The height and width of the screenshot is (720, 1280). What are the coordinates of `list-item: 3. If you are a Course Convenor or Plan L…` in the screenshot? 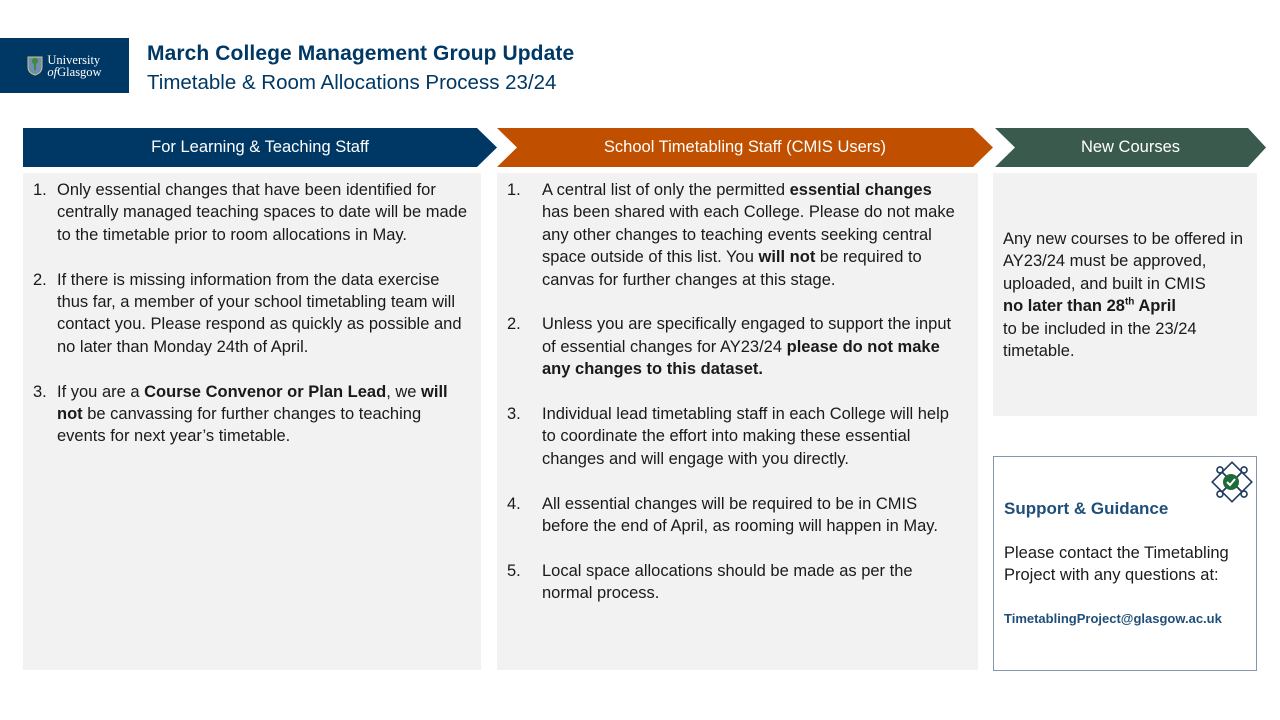 It's located at (251, 414).